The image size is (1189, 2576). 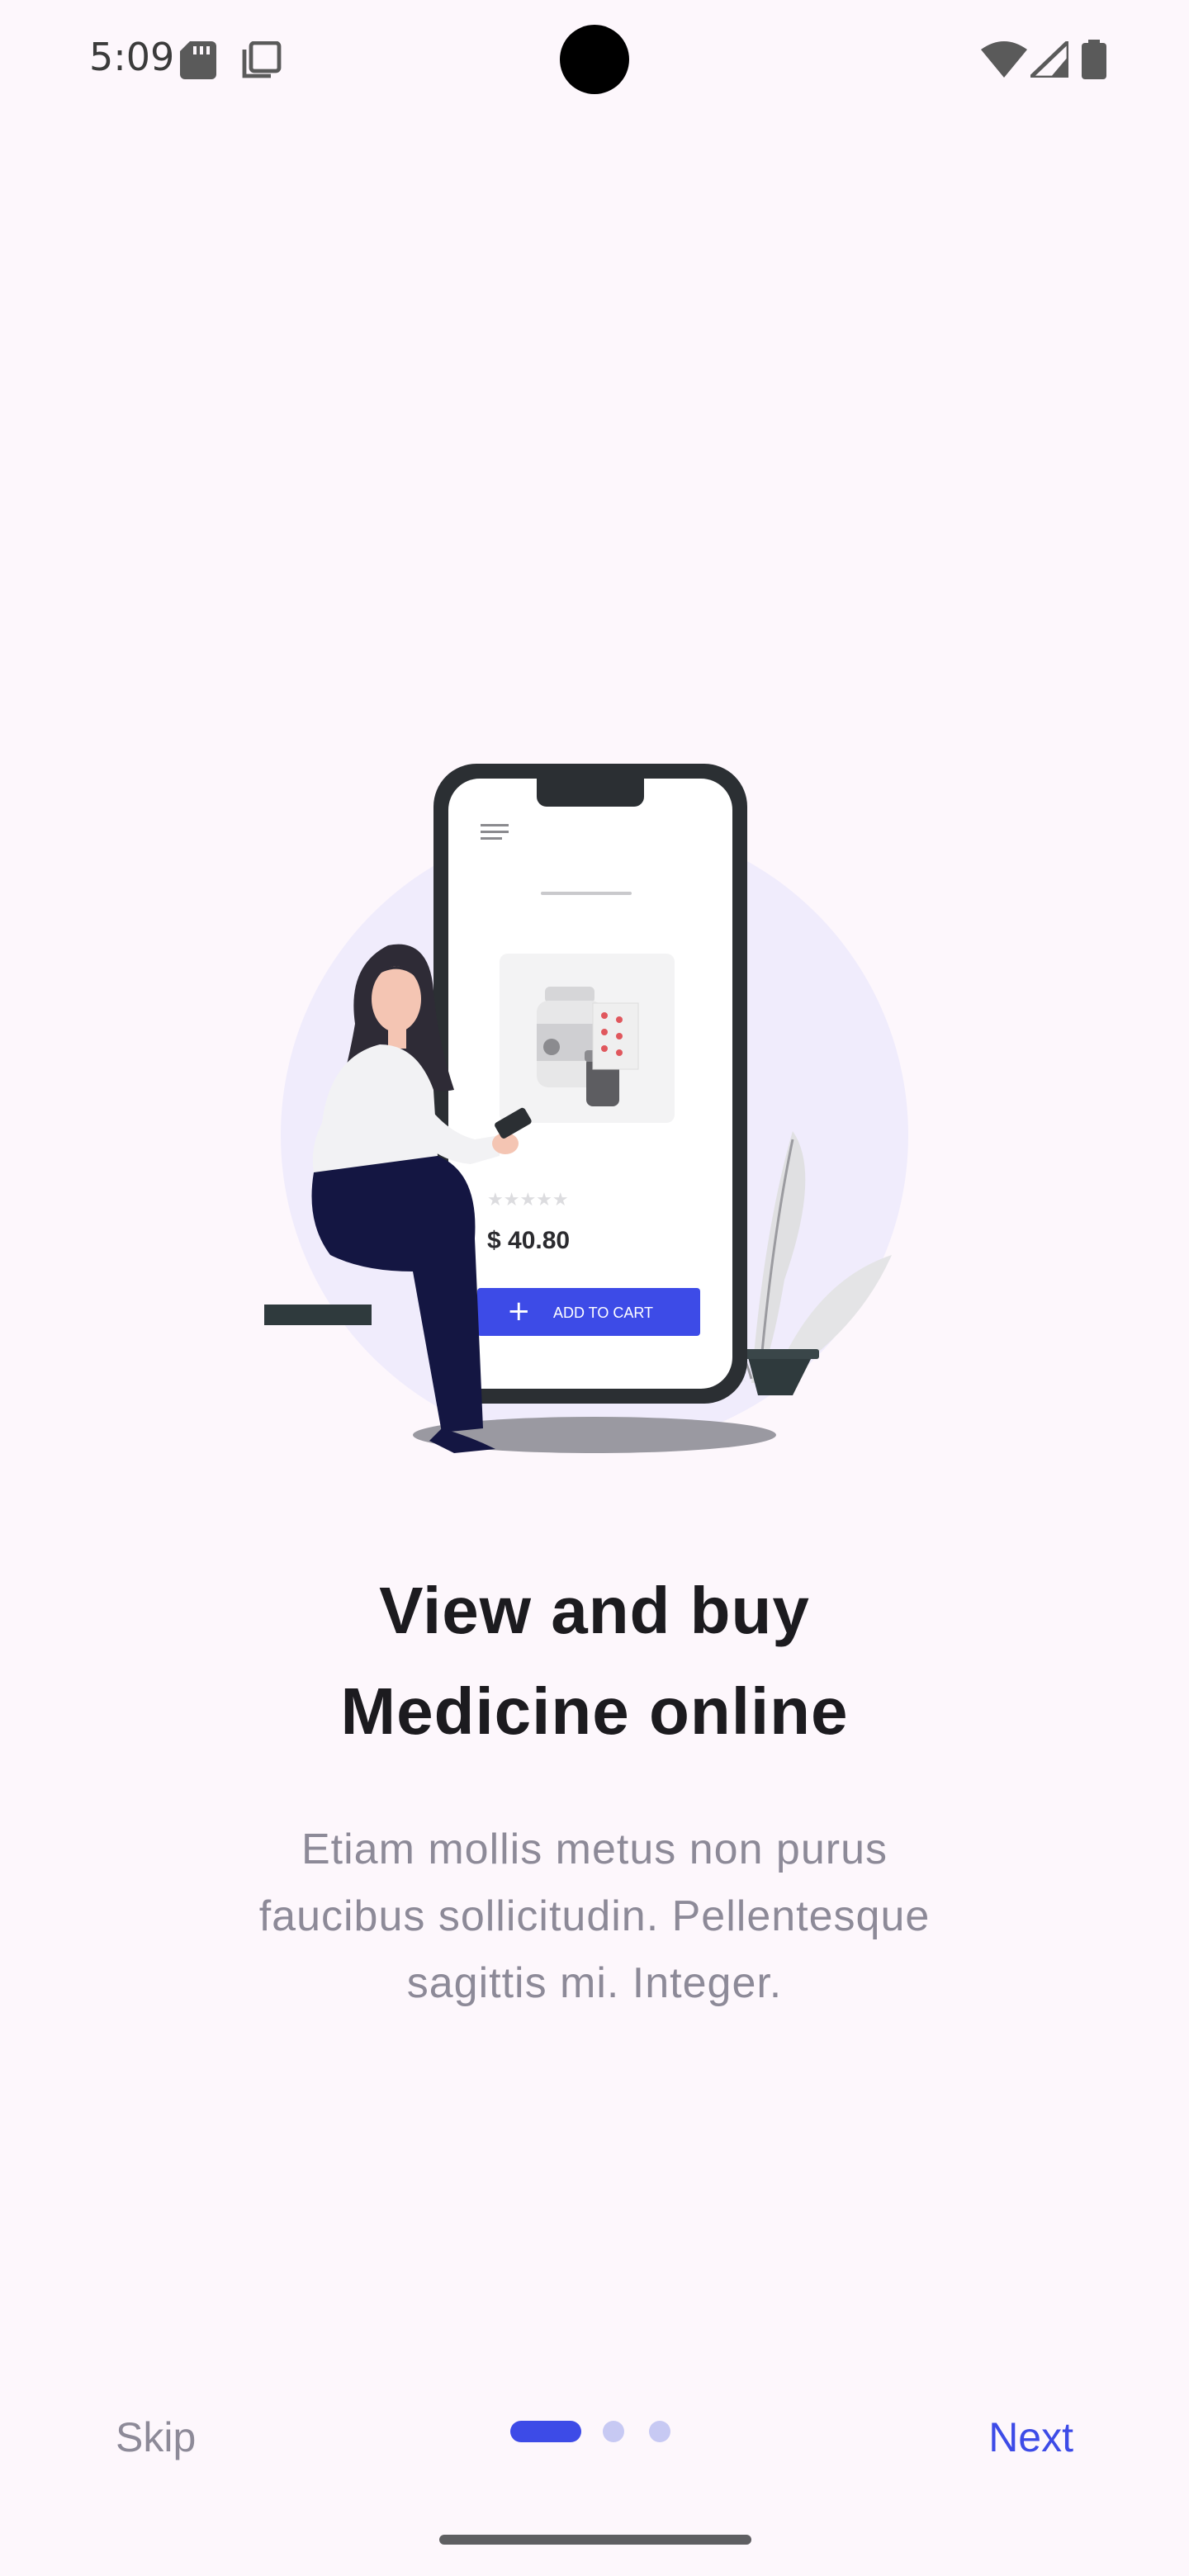 What do you see at coordinates (594, 1983) in the screenshot?
I see `description-line-3: sagittis mi. Integer.` at bounding box center [594, 1983].